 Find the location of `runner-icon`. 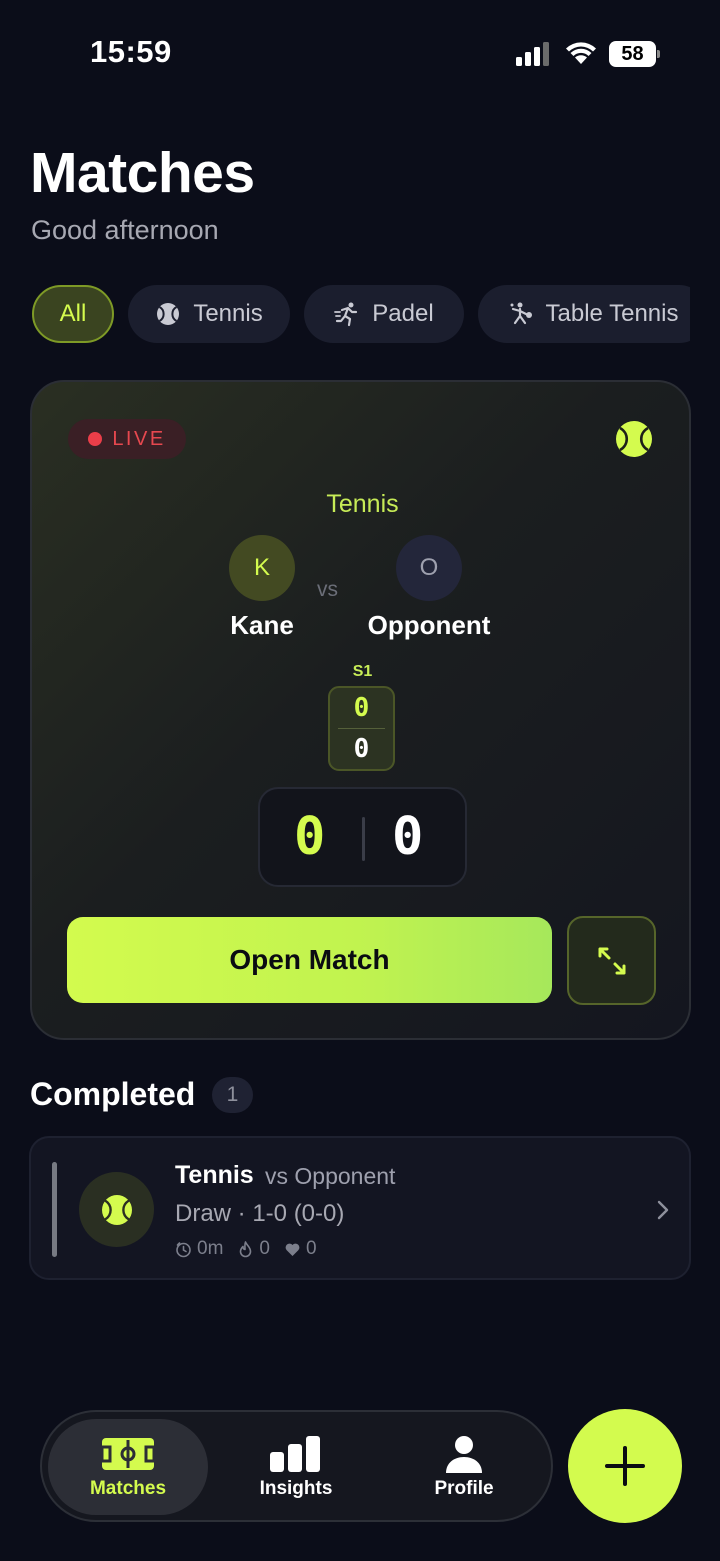

runner-icon is located at coordinates (346, 314).